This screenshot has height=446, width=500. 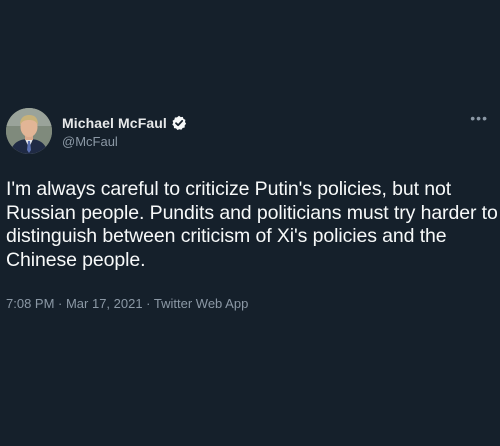 What do you see at coordinates (90, 141) in the screenshot?
I see `author-handle: @McFaul` at bounding box center [90, 141].